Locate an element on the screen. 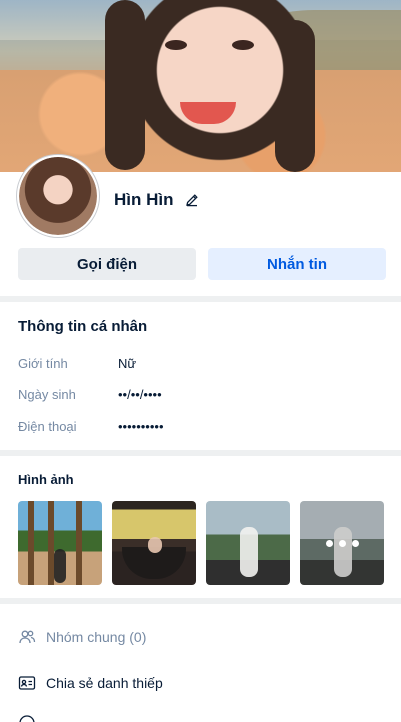 The width and height of the screenshot is (401, 722). avatar is located at coordinates (58, 196).